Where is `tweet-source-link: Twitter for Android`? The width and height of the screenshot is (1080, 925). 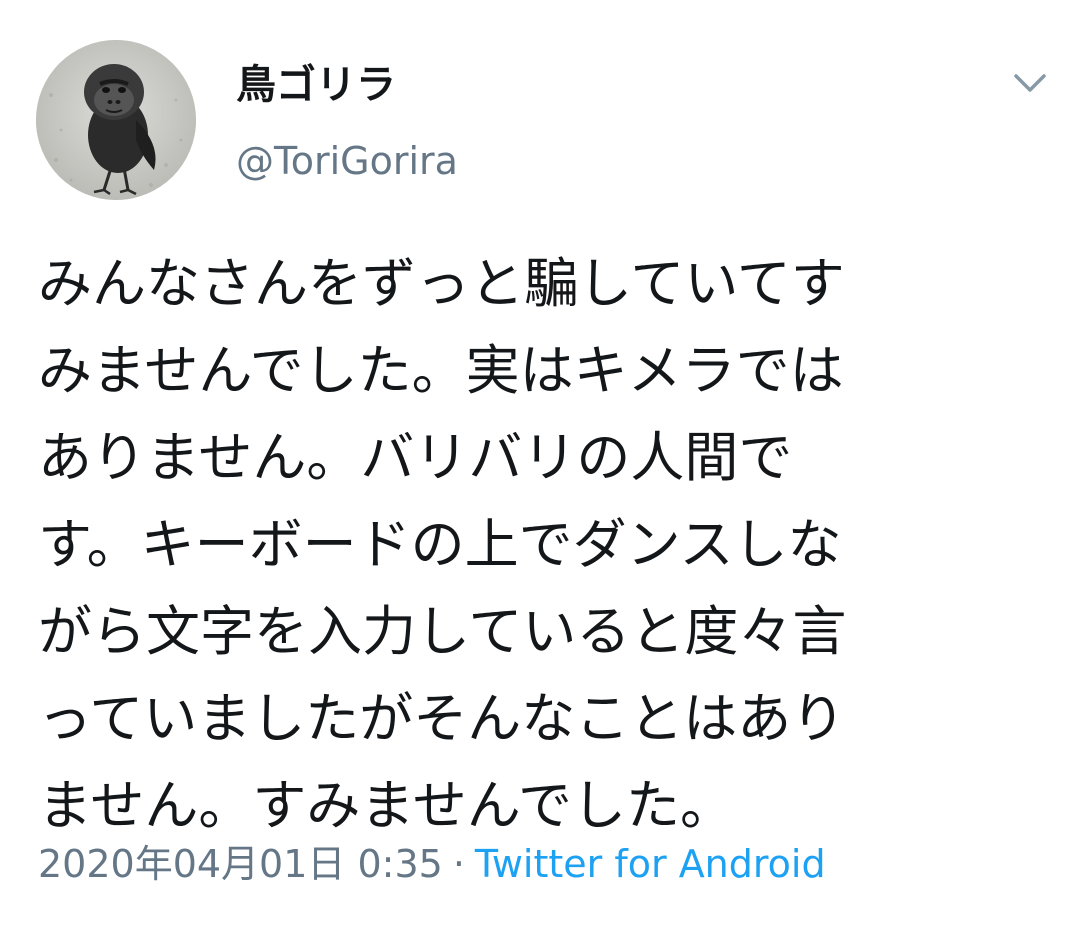 tweet-source-link: Twitter for Android is located at coordinates (650, 864).